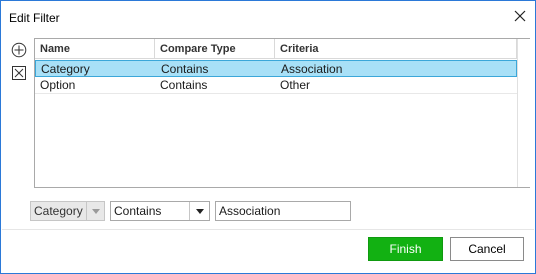 This screenshot has width=536, height=274. I want to click on add-filter-button, so click(19, 50).